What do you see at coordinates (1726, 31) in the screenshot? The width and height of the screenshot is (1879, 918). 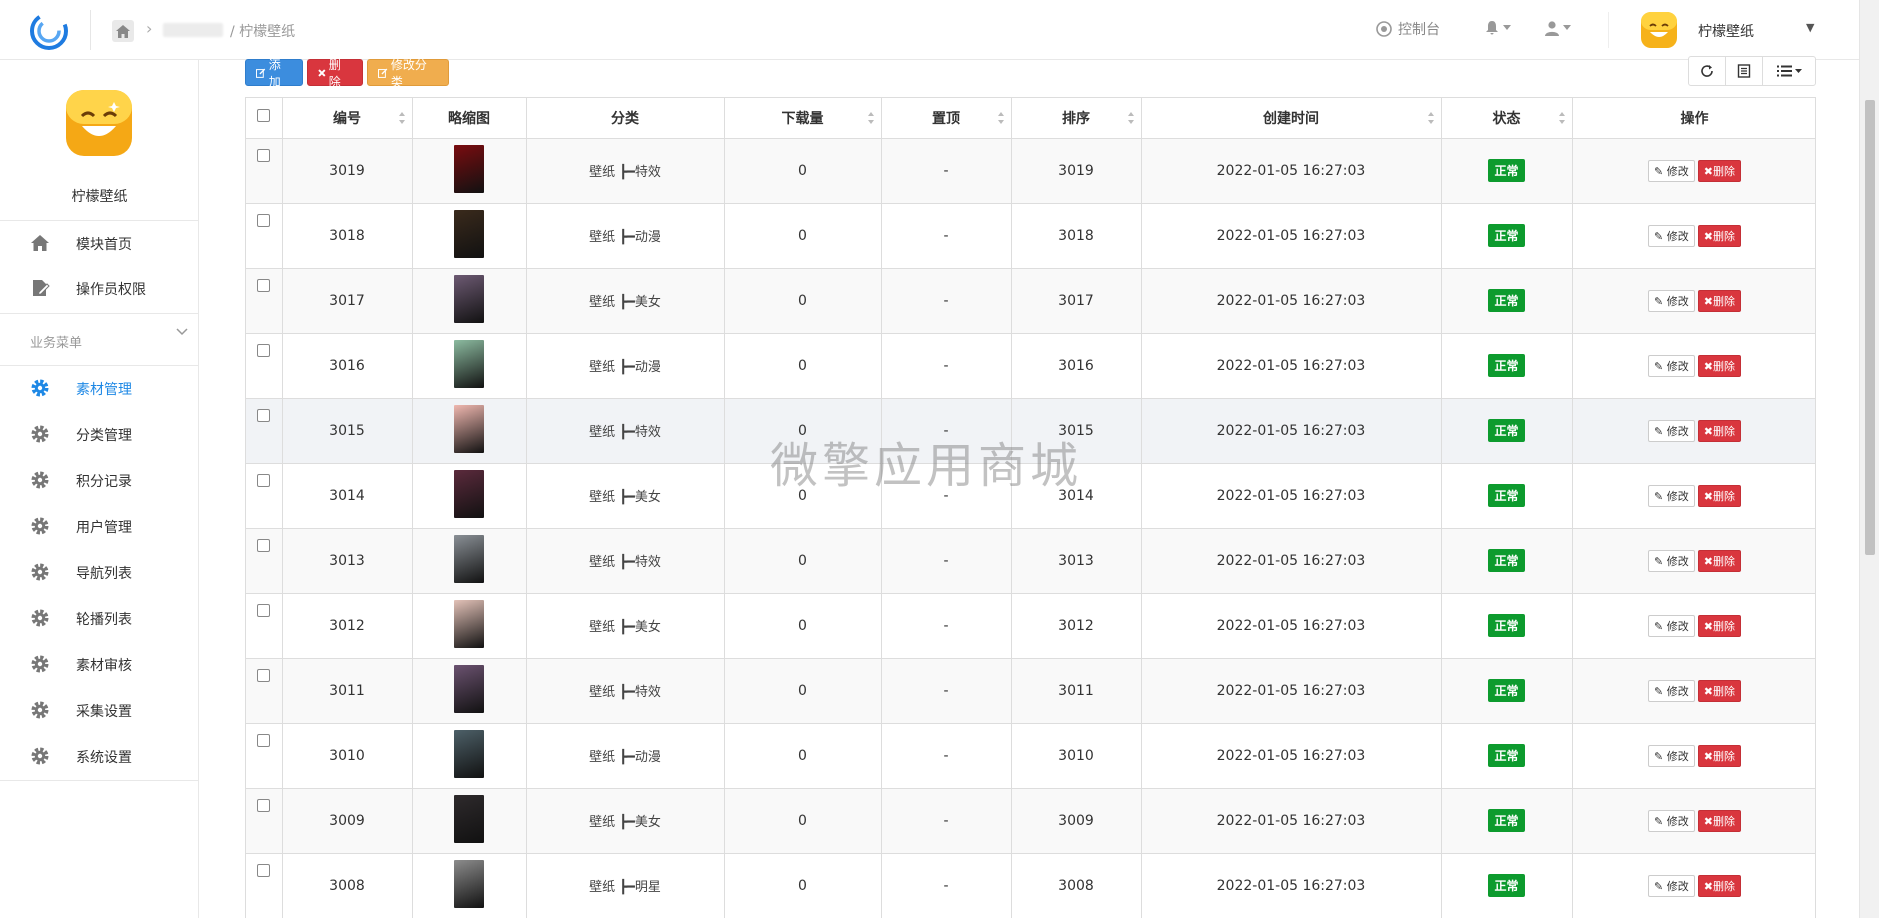 I see `user-name: 柠檬壁纸` at bounding box center [1726, 31].